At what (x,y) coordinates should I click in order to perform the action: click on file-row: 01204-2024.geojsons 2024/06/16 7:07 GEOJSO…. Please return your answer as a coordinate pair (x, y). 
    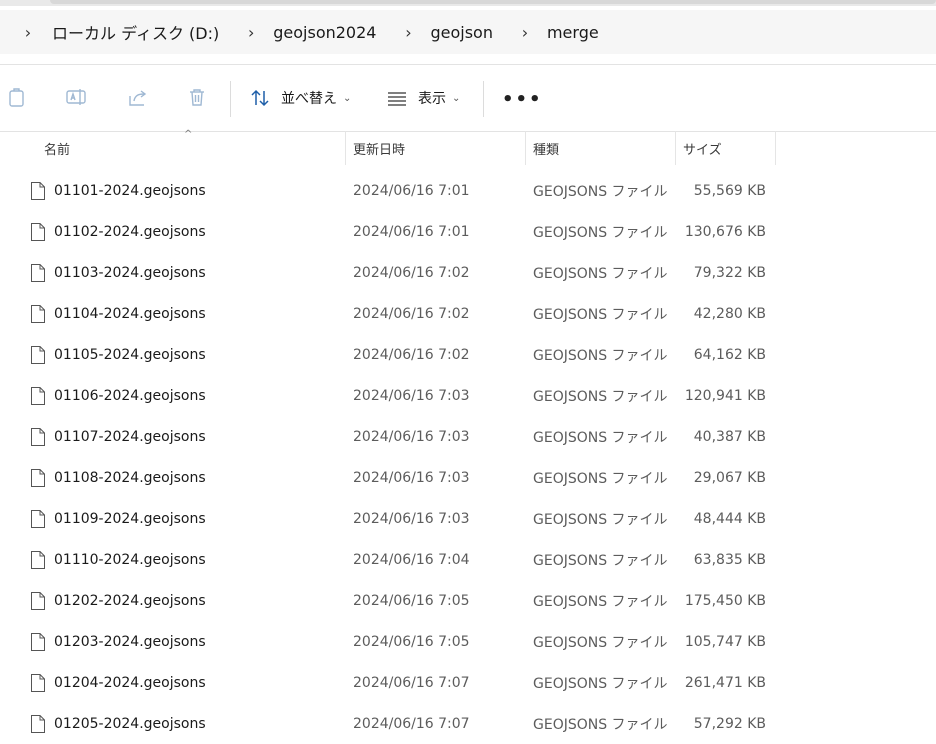
    Looking at the image, I should click on (468, 682).